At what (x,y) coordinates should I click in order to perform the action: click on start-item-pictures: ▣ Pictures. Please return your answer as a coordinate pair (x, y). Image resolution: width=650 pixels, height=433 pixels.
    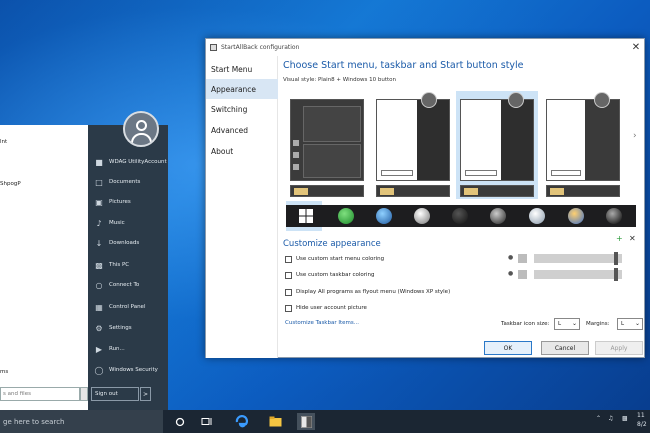
    Looking at the image, I should click on (129, 202).